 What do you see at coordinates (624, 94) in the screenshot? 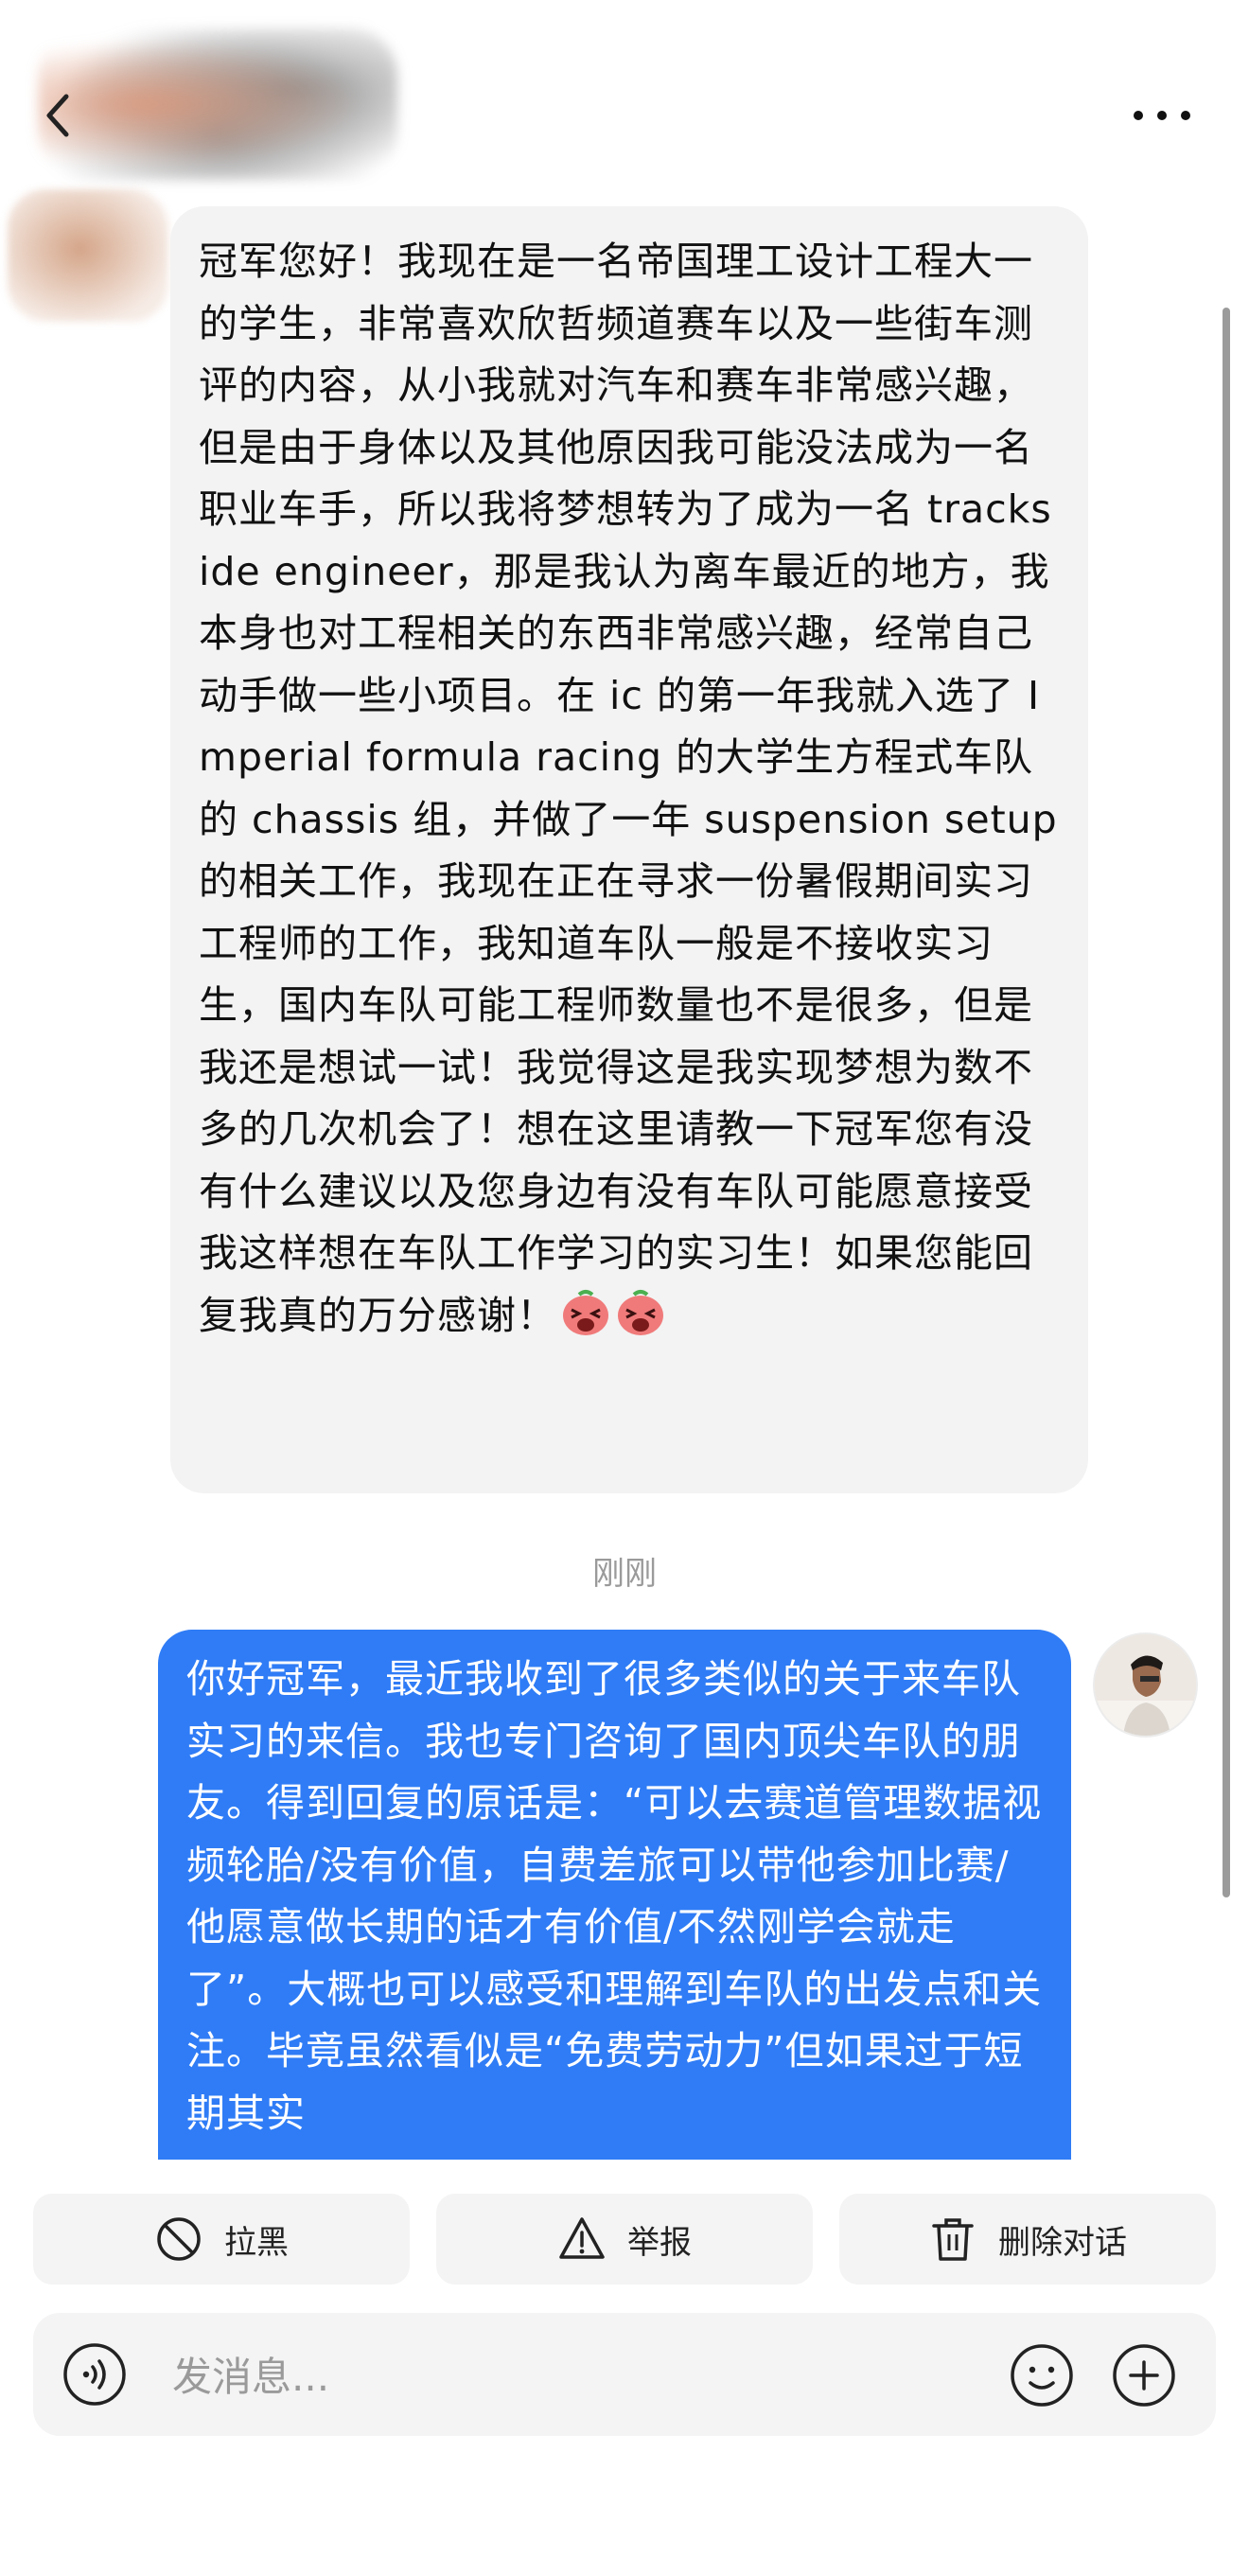
I see `chat-header` at bounding box center [624, 94].